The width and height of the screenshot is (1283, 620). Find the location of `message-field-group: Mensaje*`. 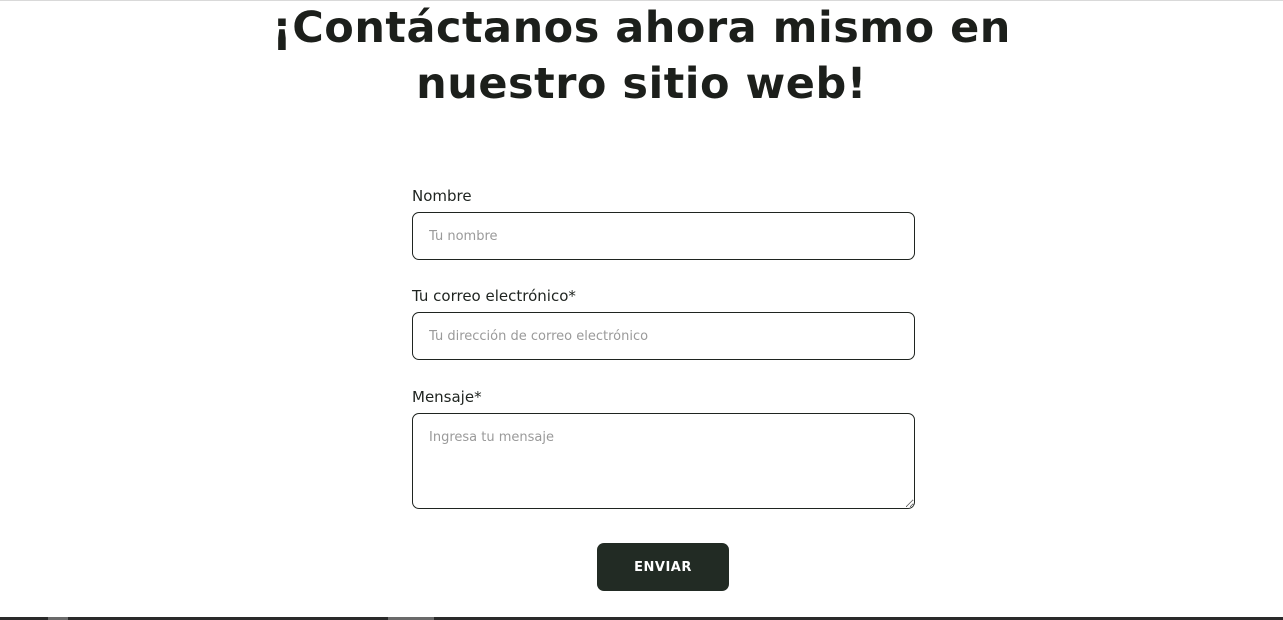

message-field-group: Mensaje* is located at coordinates (663, 448).